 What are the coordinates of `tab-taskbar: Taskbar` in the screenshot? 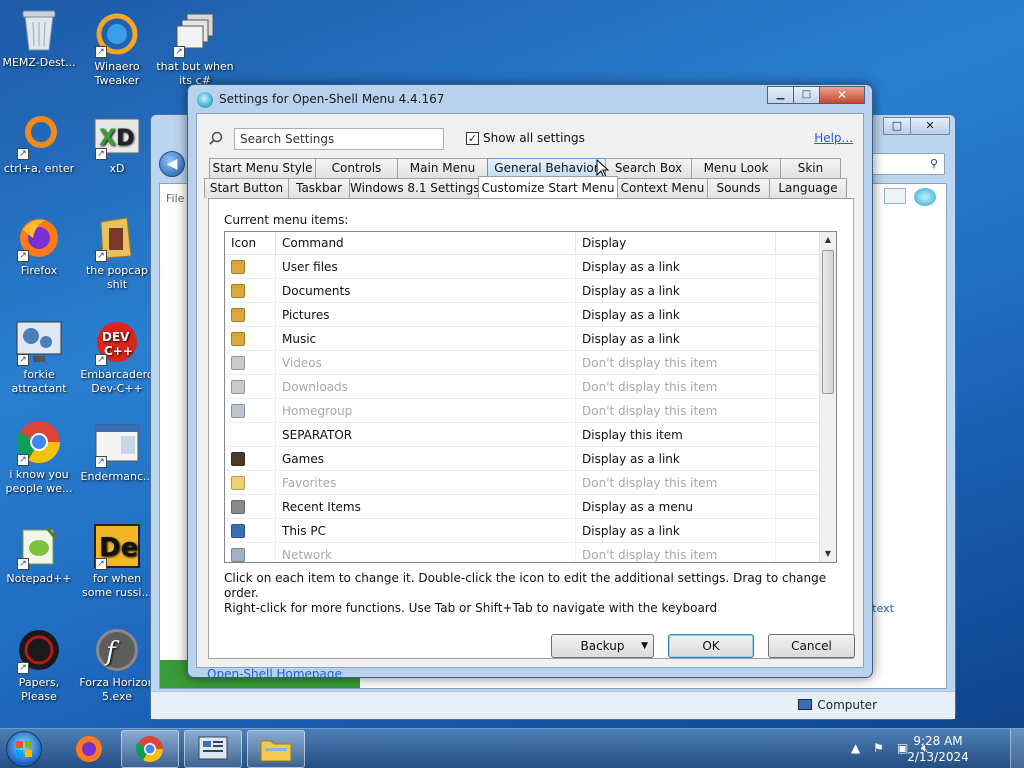 It's located at (319, 188).